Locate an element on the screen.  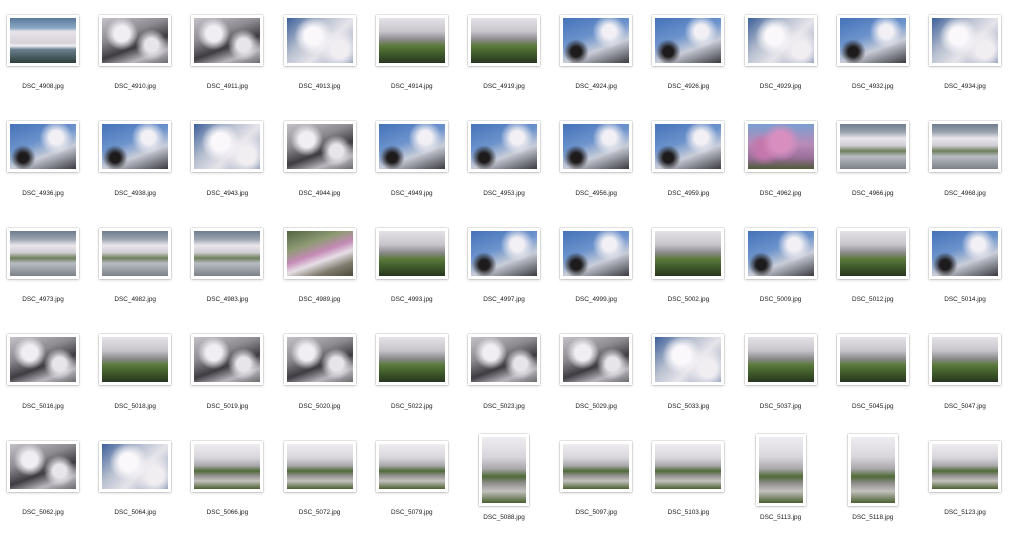
photo-item: DSC_5019.jpg is located at coordinates (227, 381).